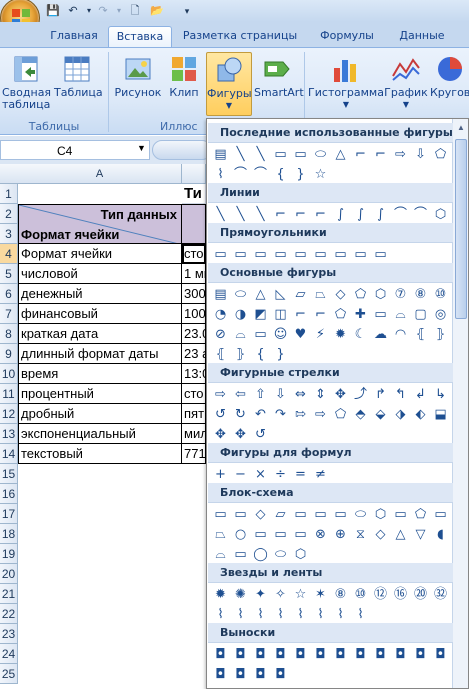 Image resolution: width=469 pixels, height=689 pixels. Describe the element at coordinates (340, 534) in the screenshot. I see `shape-flowchart-icon: ⊕` at that location.